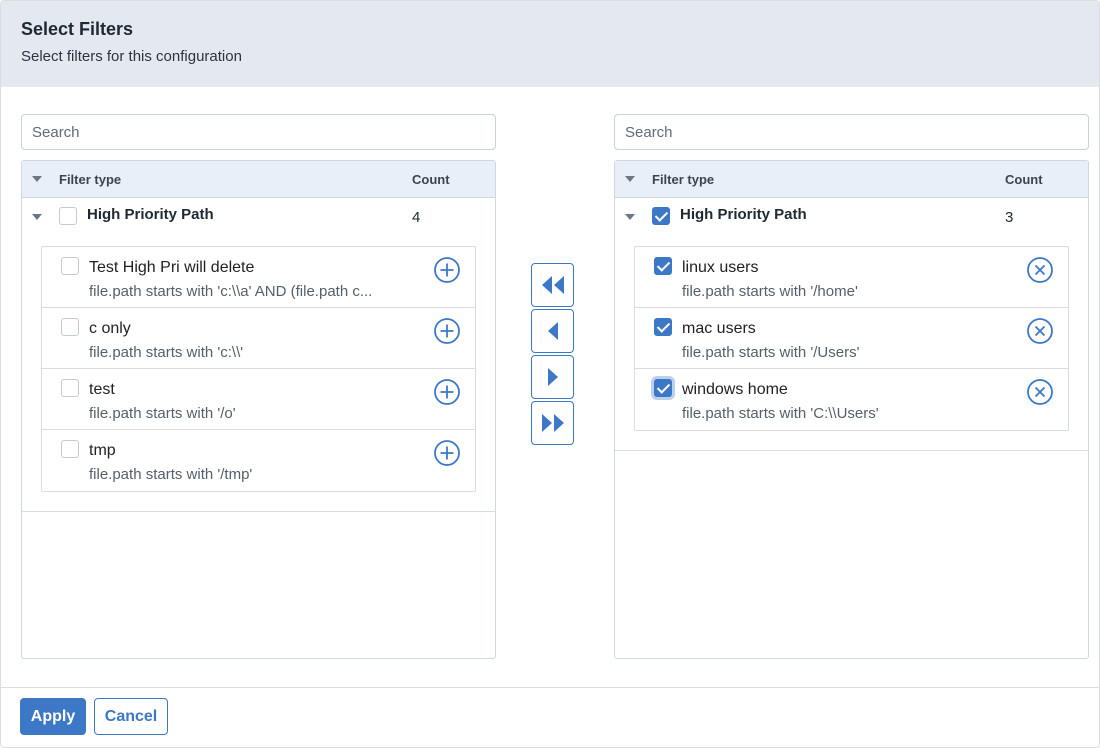 Image resolution: width=1100 pixels, height=748 pixels. What do you see at coordinates (735, 389) in the screenshot?
I see `item-label: windows home` at bounding box center [735, 389].